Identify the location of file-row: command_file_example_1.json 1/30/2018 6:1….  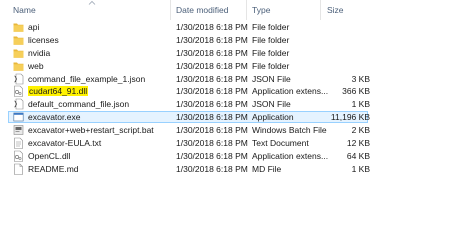
(237, 79).